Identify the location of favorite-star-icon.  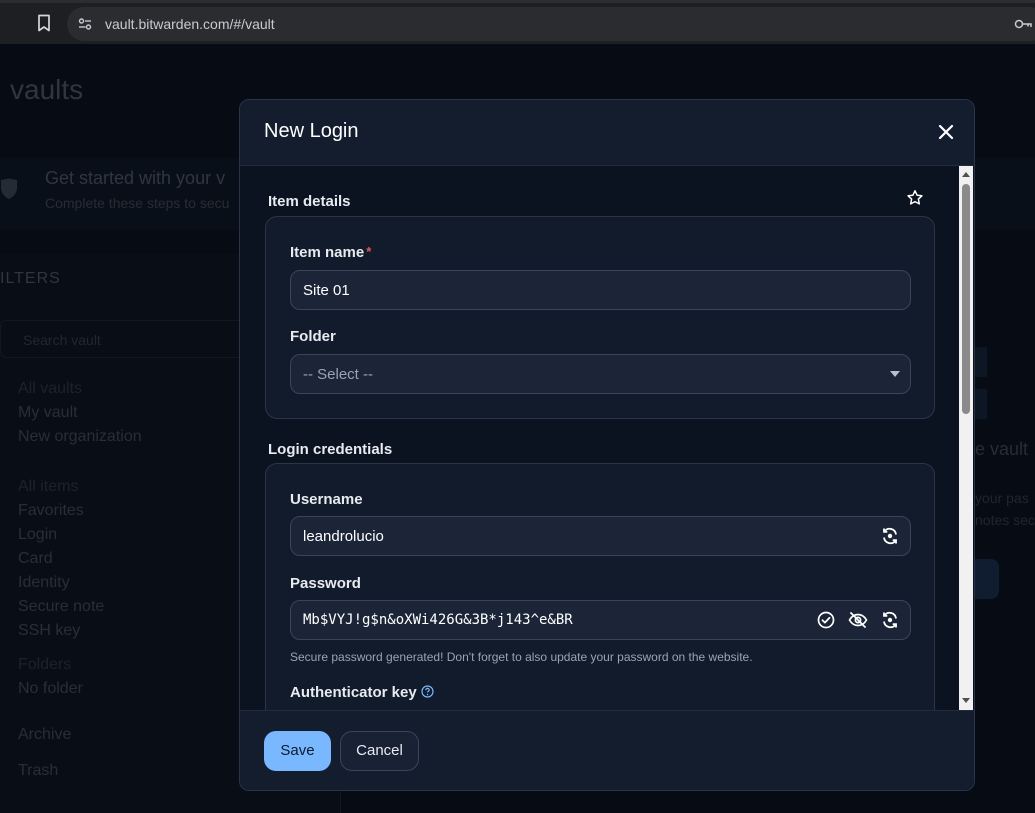
(915, 198).